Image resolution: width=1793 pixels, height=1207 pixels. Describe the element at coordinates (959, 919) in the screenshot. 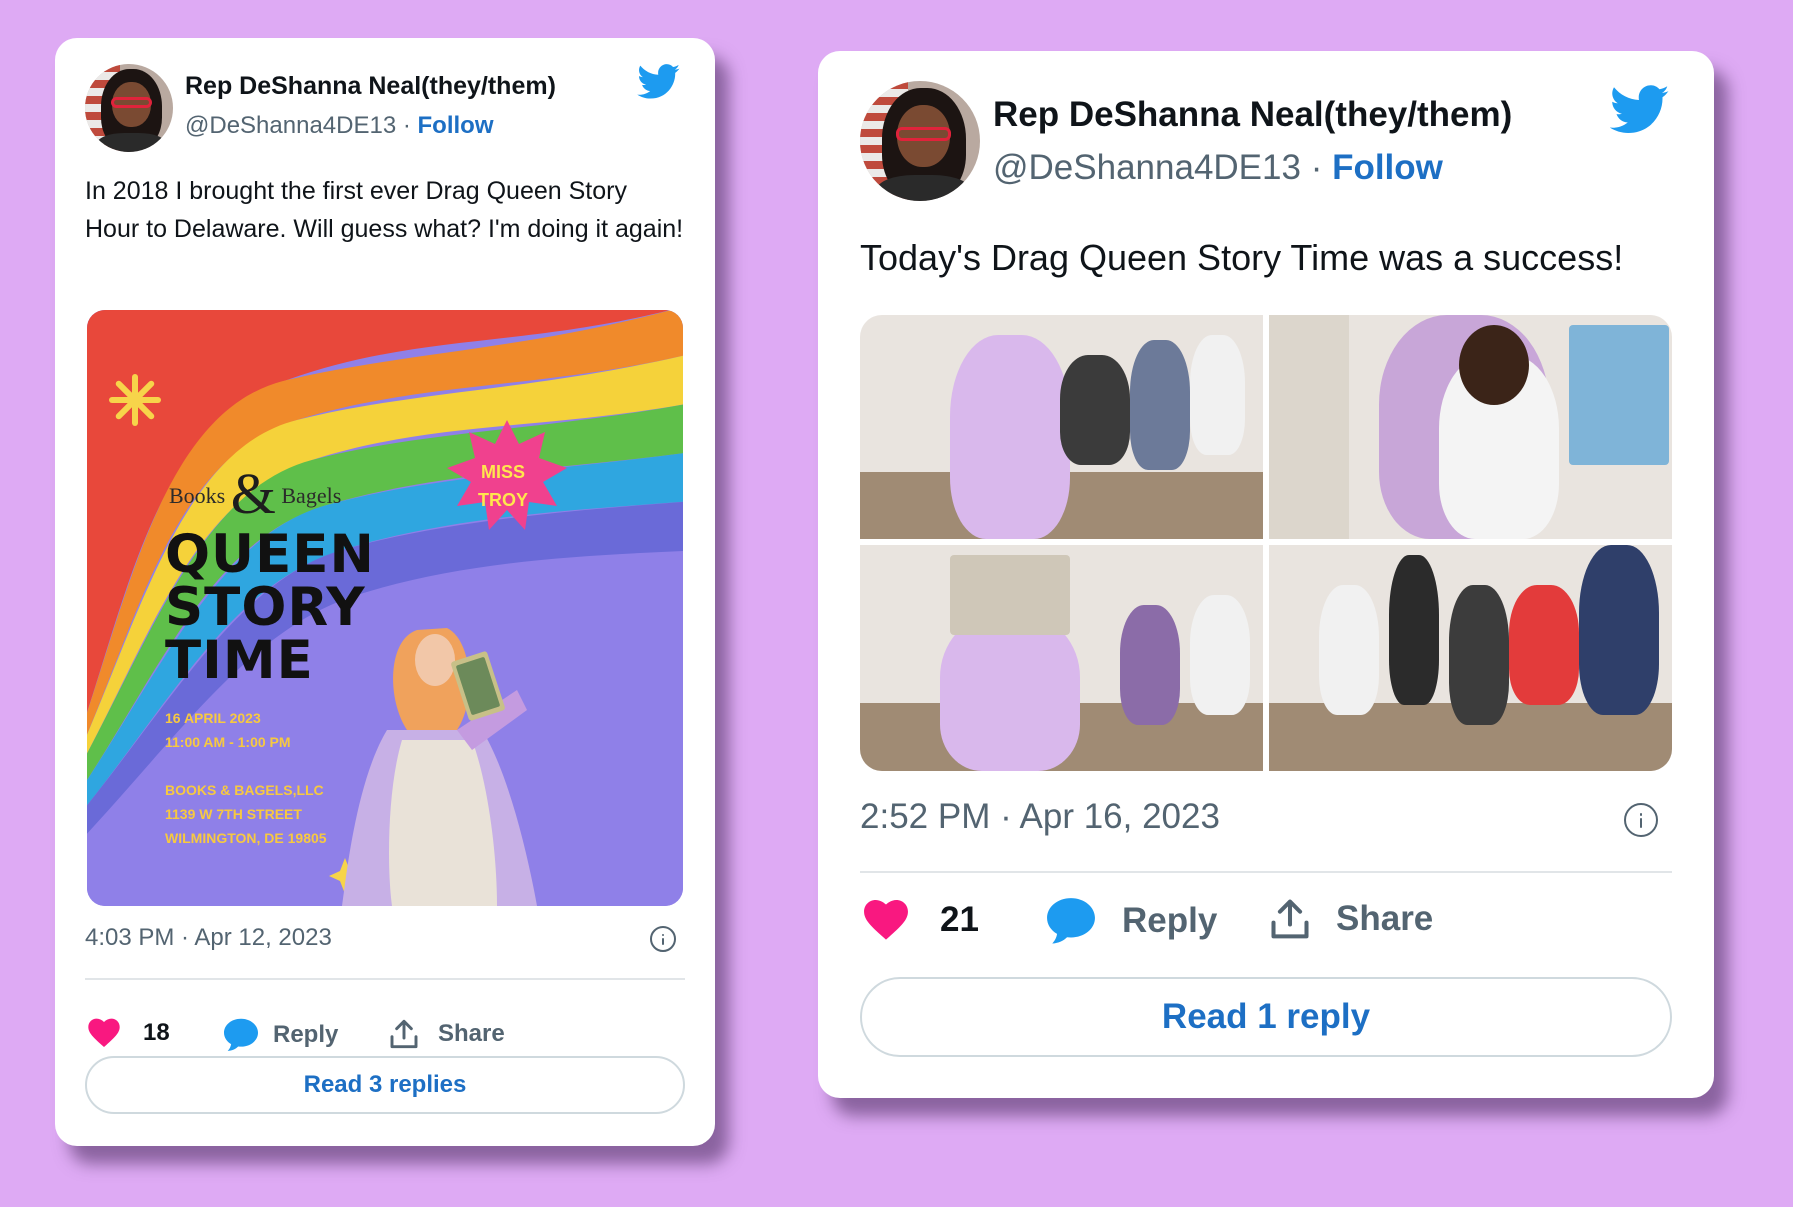

I see `like-count: 21` at that location.